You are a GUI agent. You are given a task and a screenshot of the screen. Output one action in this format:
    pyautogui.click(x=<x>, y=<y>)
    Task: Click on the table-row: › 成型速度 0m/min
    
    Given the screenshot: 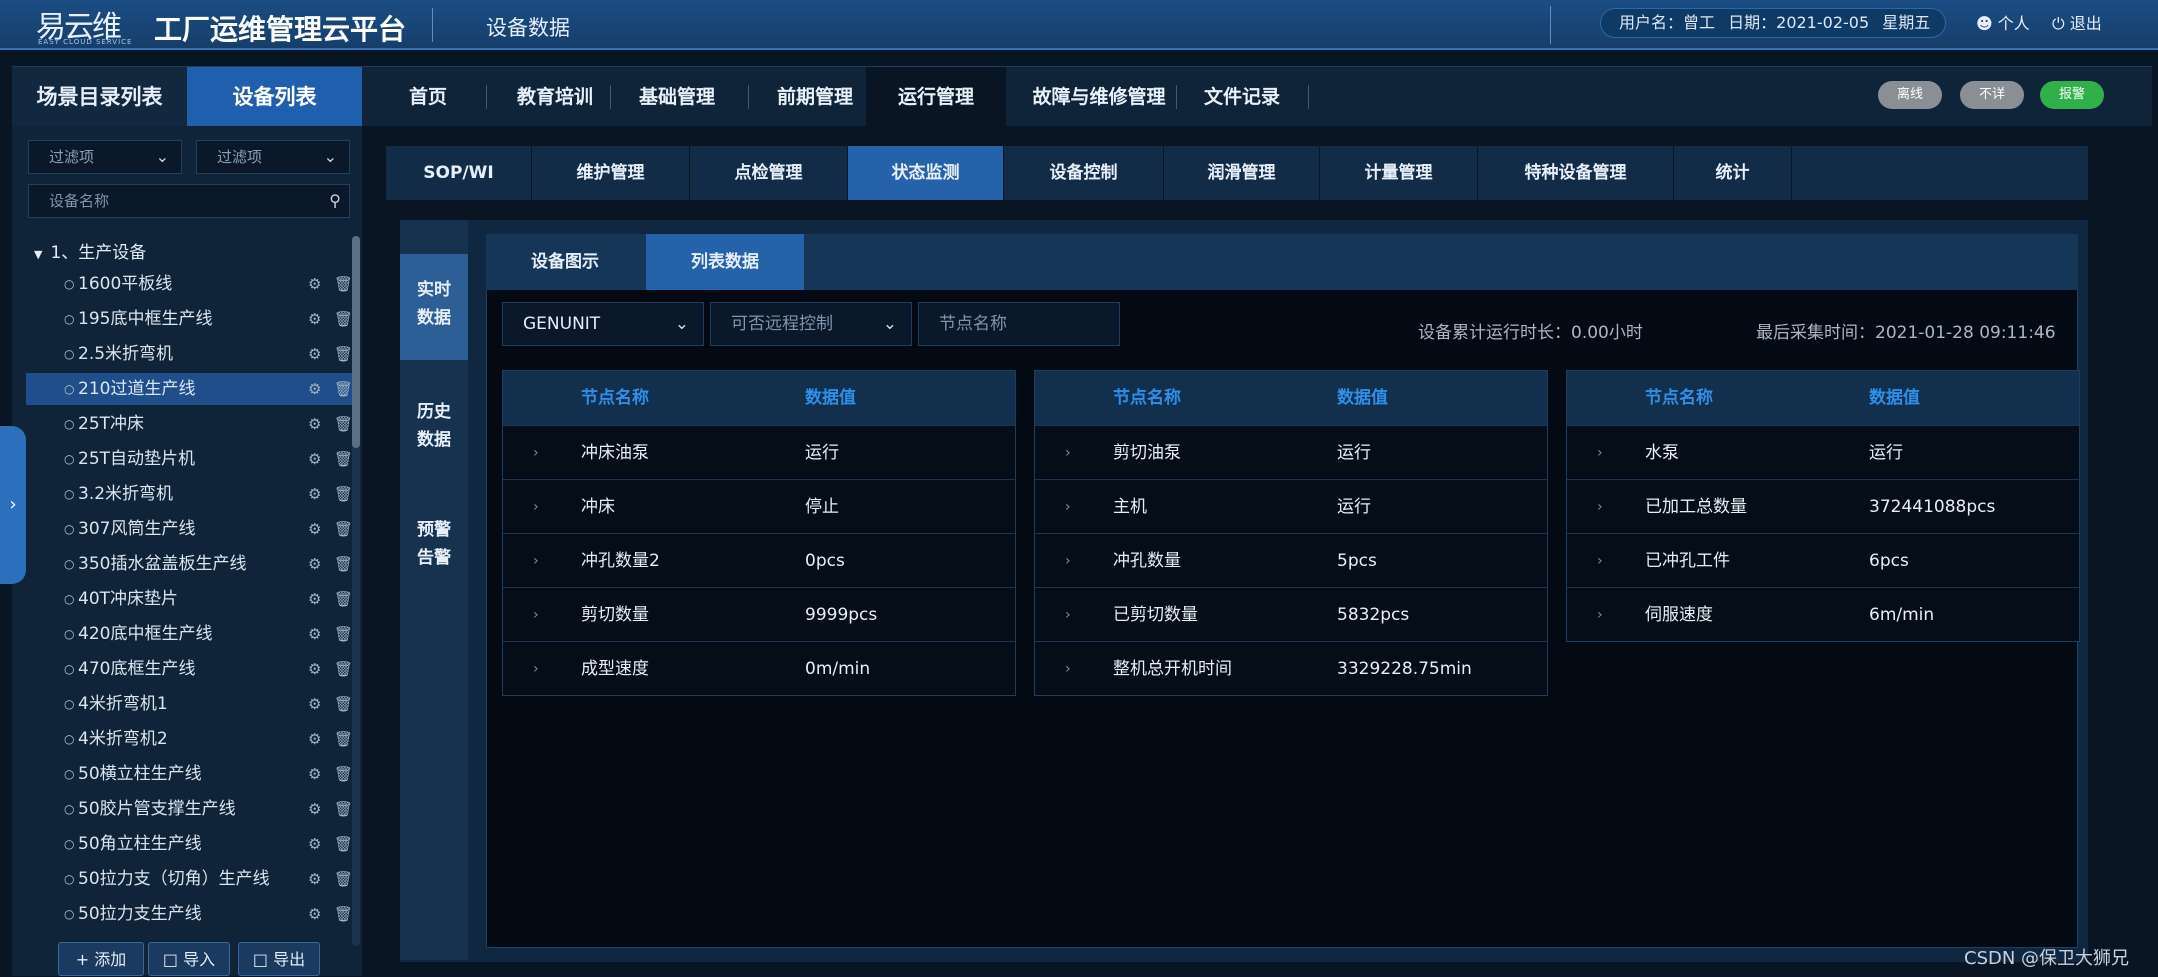 What is the action you would take?
    pyautogui.click(x=759, y=668)
    